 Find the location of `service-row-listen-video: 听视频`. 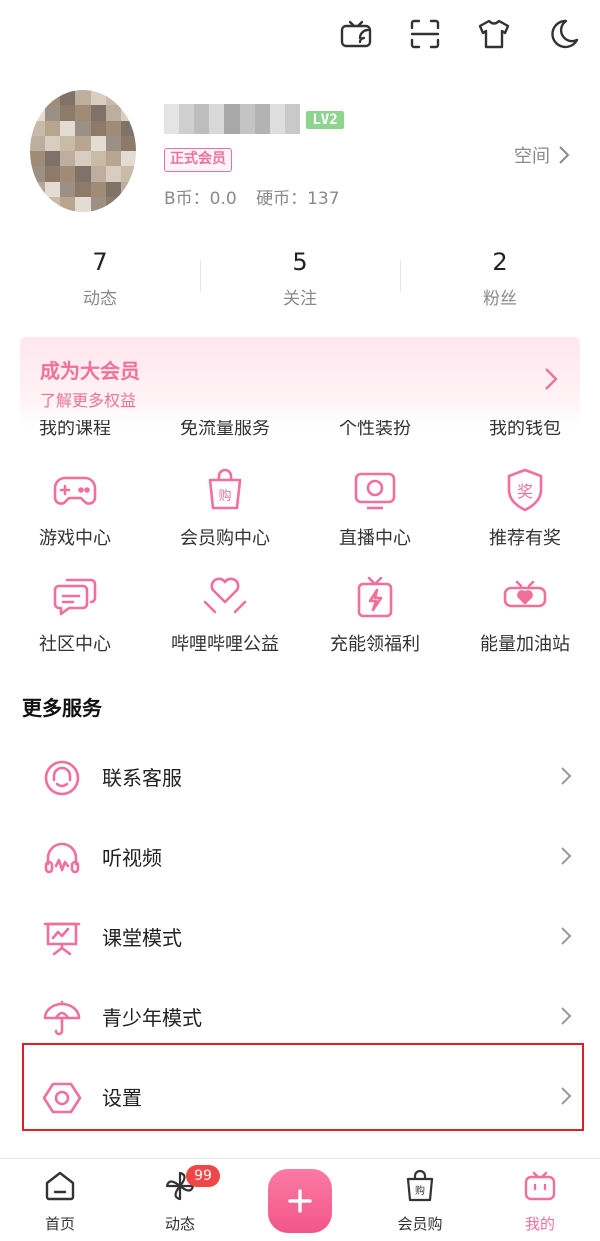

service-row-listen-video: 听视频 is located at coordinates (300, 856).